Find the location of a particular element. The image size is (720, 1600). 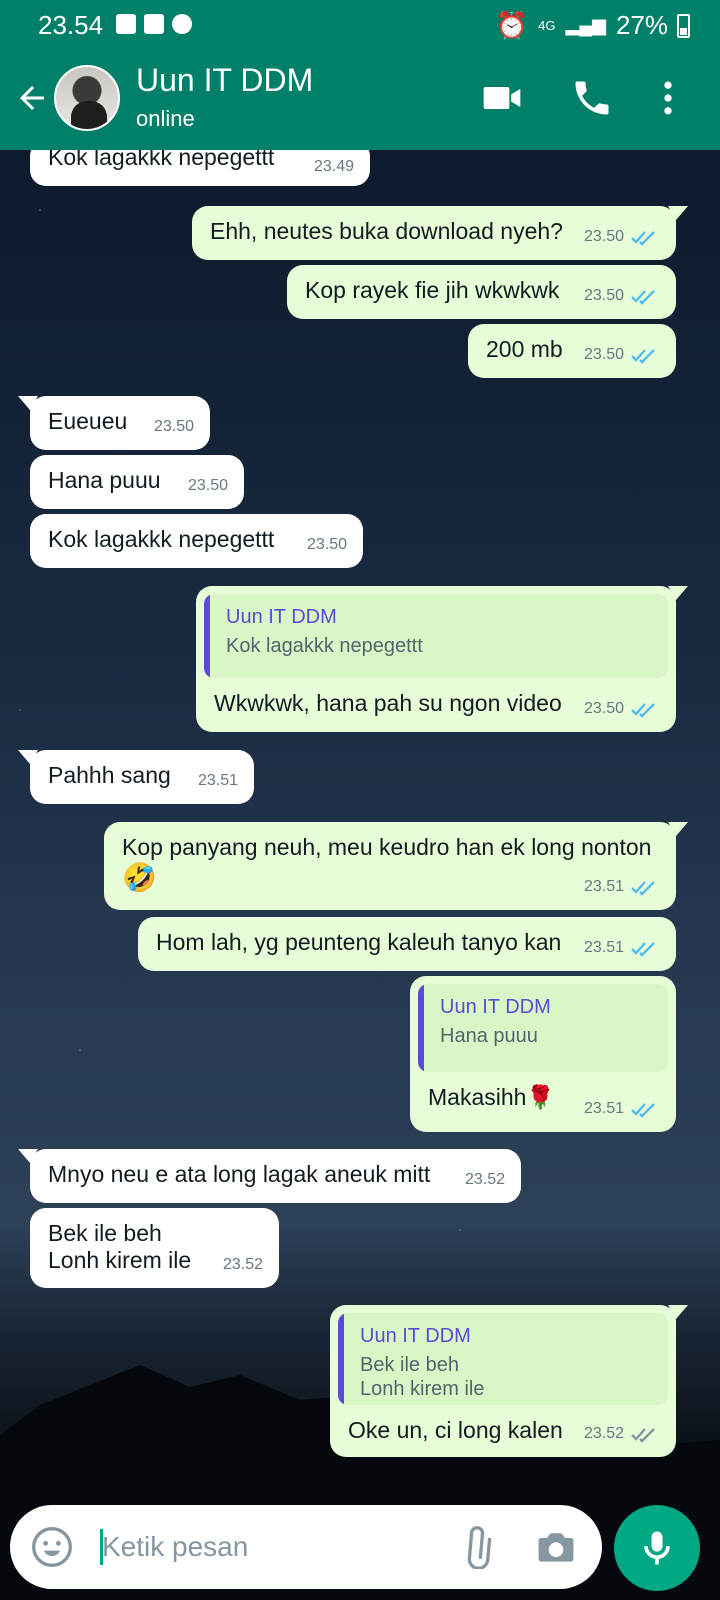

message-text: Hom lah, yg peunteng kaleuh tanyo kan is located at coordinates (359, 942).